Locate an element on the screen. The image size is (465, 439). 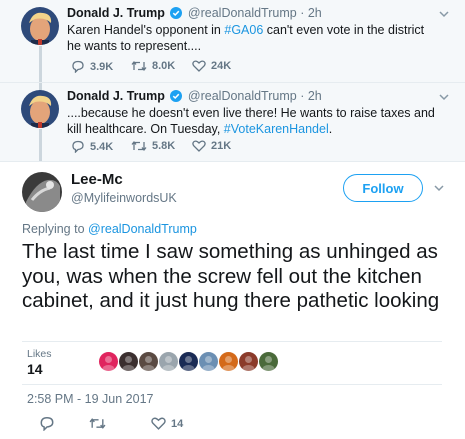
avatar-lee-mc is located at coordinates (42, 192).